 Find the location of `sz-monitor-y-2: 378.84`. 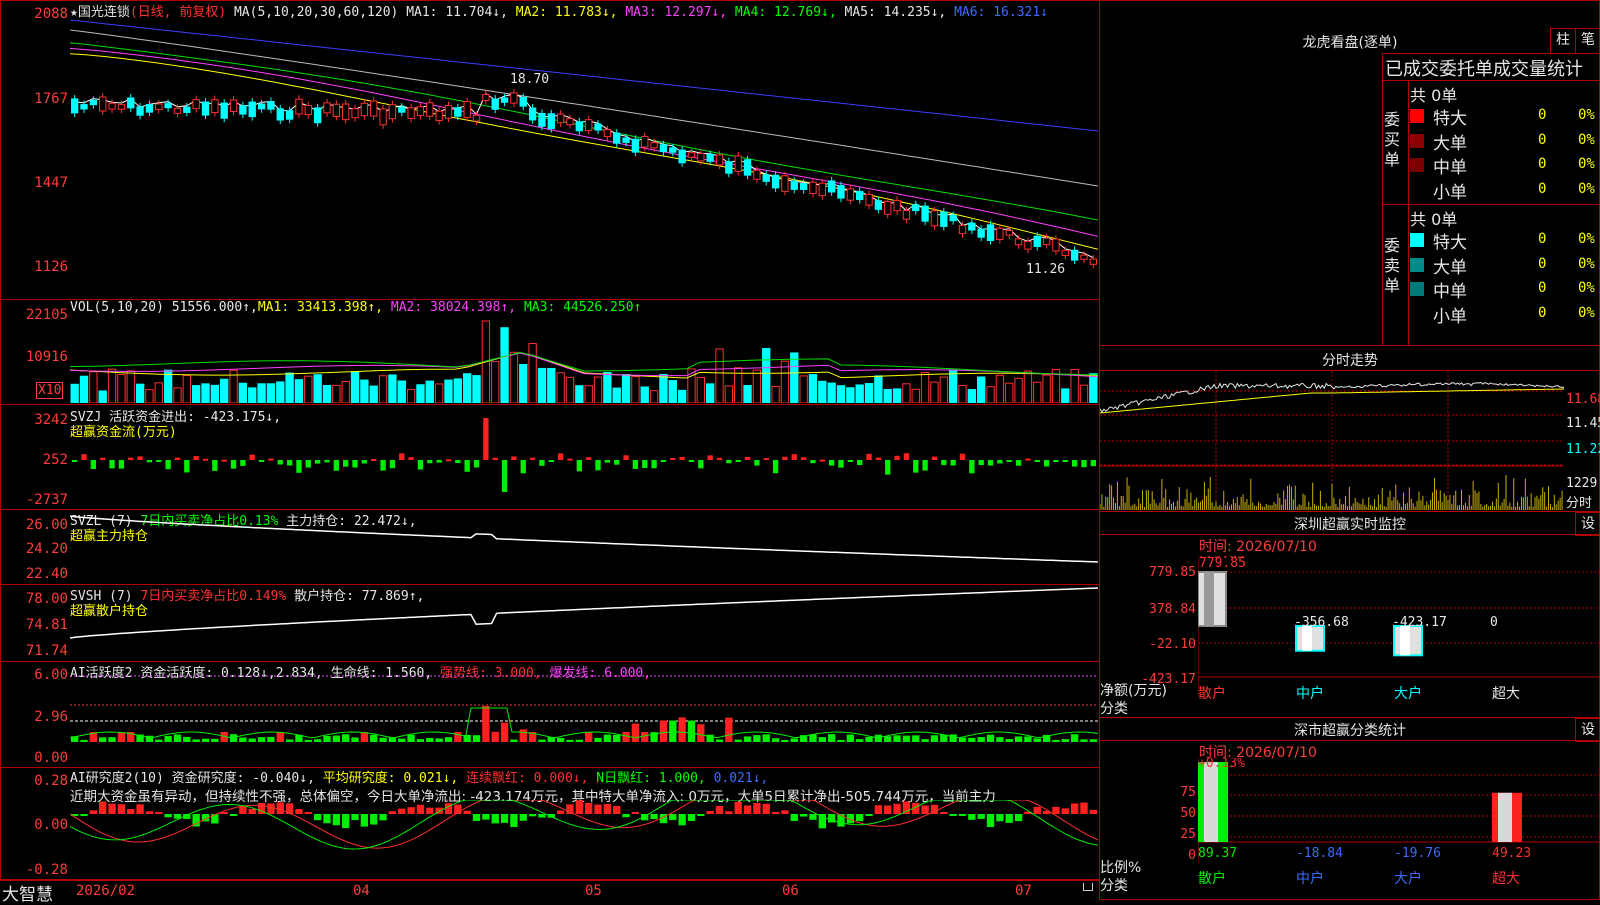

sz-monitor-y-2: 378.84 is located at coordinates (1172, 609).